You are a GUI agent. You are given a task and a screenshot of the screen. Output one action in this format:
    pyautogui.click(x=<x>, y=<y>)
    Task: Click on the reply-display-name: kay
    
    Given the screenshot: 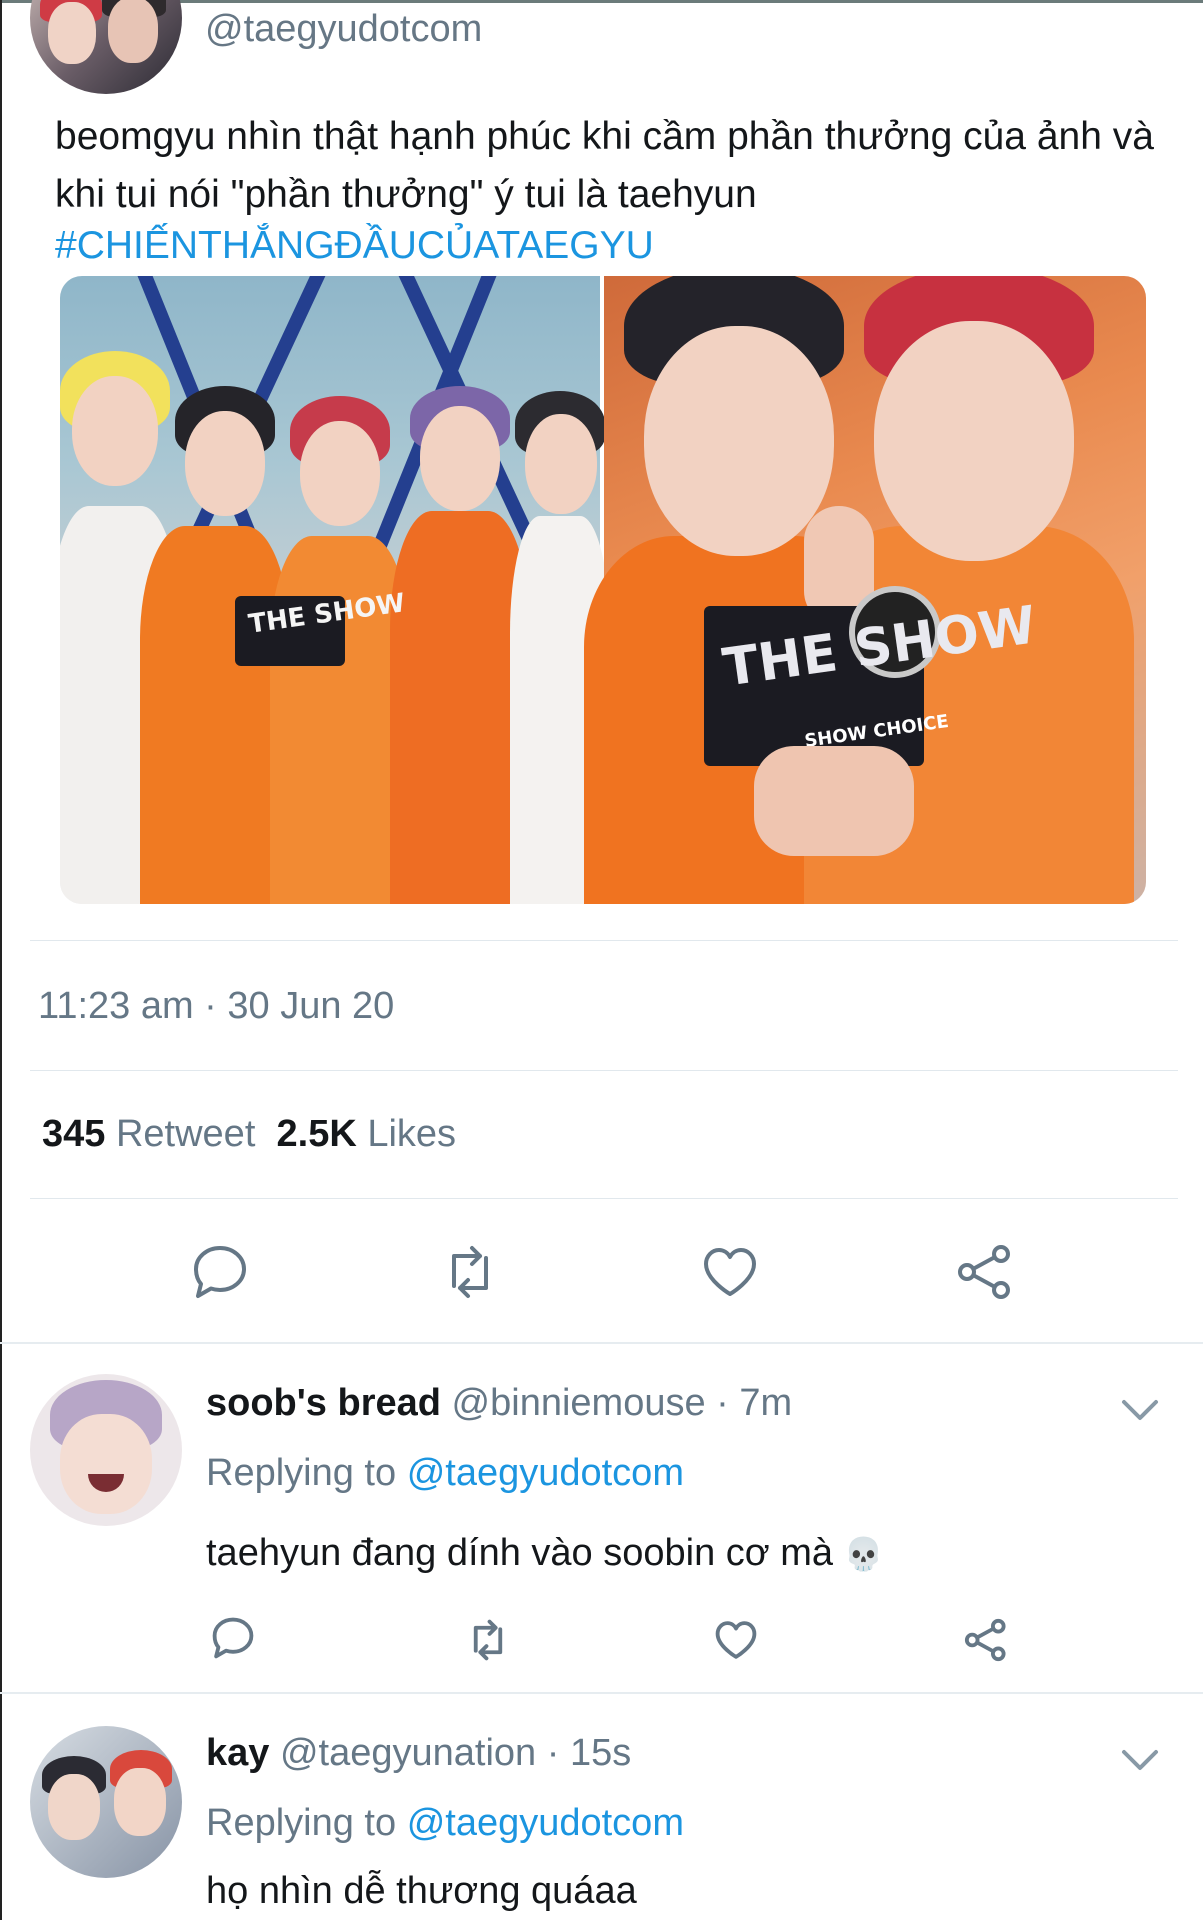 What is the action you would take?
    pyautogui.click(x=237, y=1753)
    